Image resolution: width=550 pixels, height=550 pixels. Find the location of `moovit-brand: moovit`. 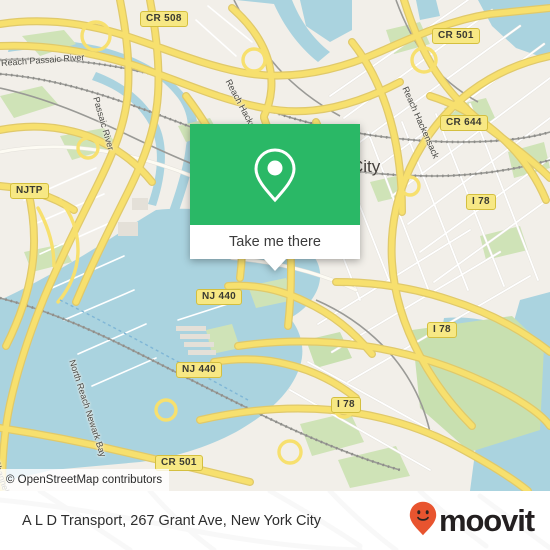

moovit-brand: moovit is located at coordinates (472, 521).